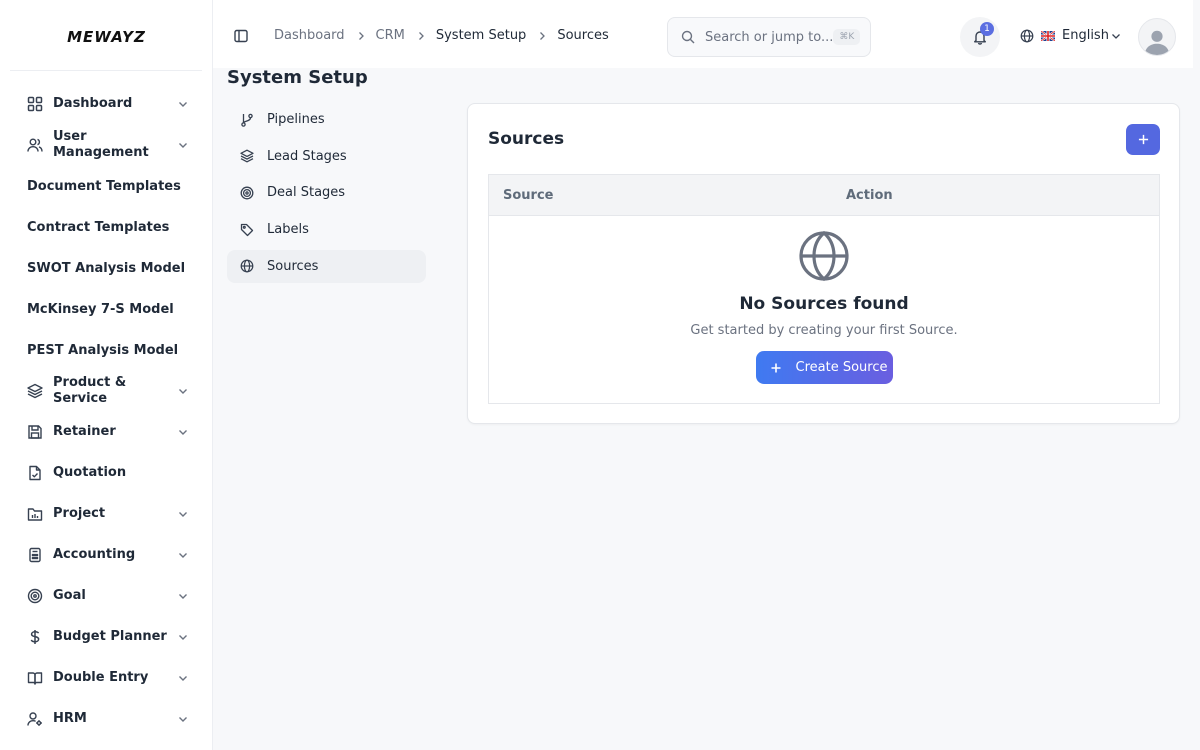  I want to click on sidebar-item-mckinsey-7s-model: McKinsey 7-S Model, so click(106, 309).